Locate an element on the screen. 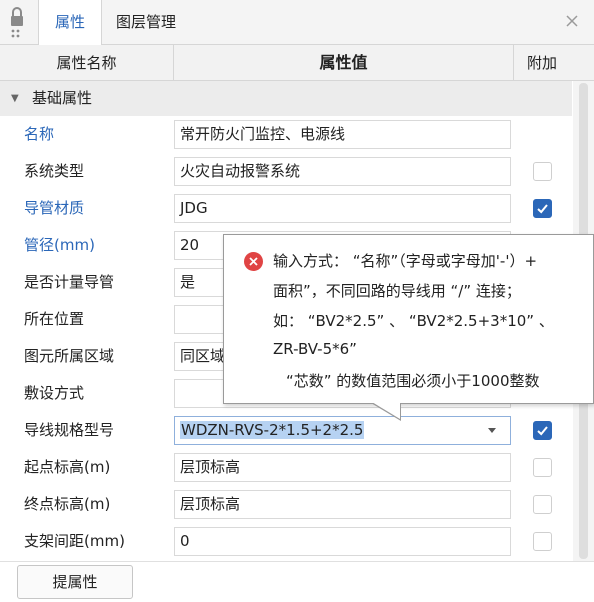  selected-text: WDZN-RVS-2*1.5+2*2.5 is located at coordinates (272, 430).